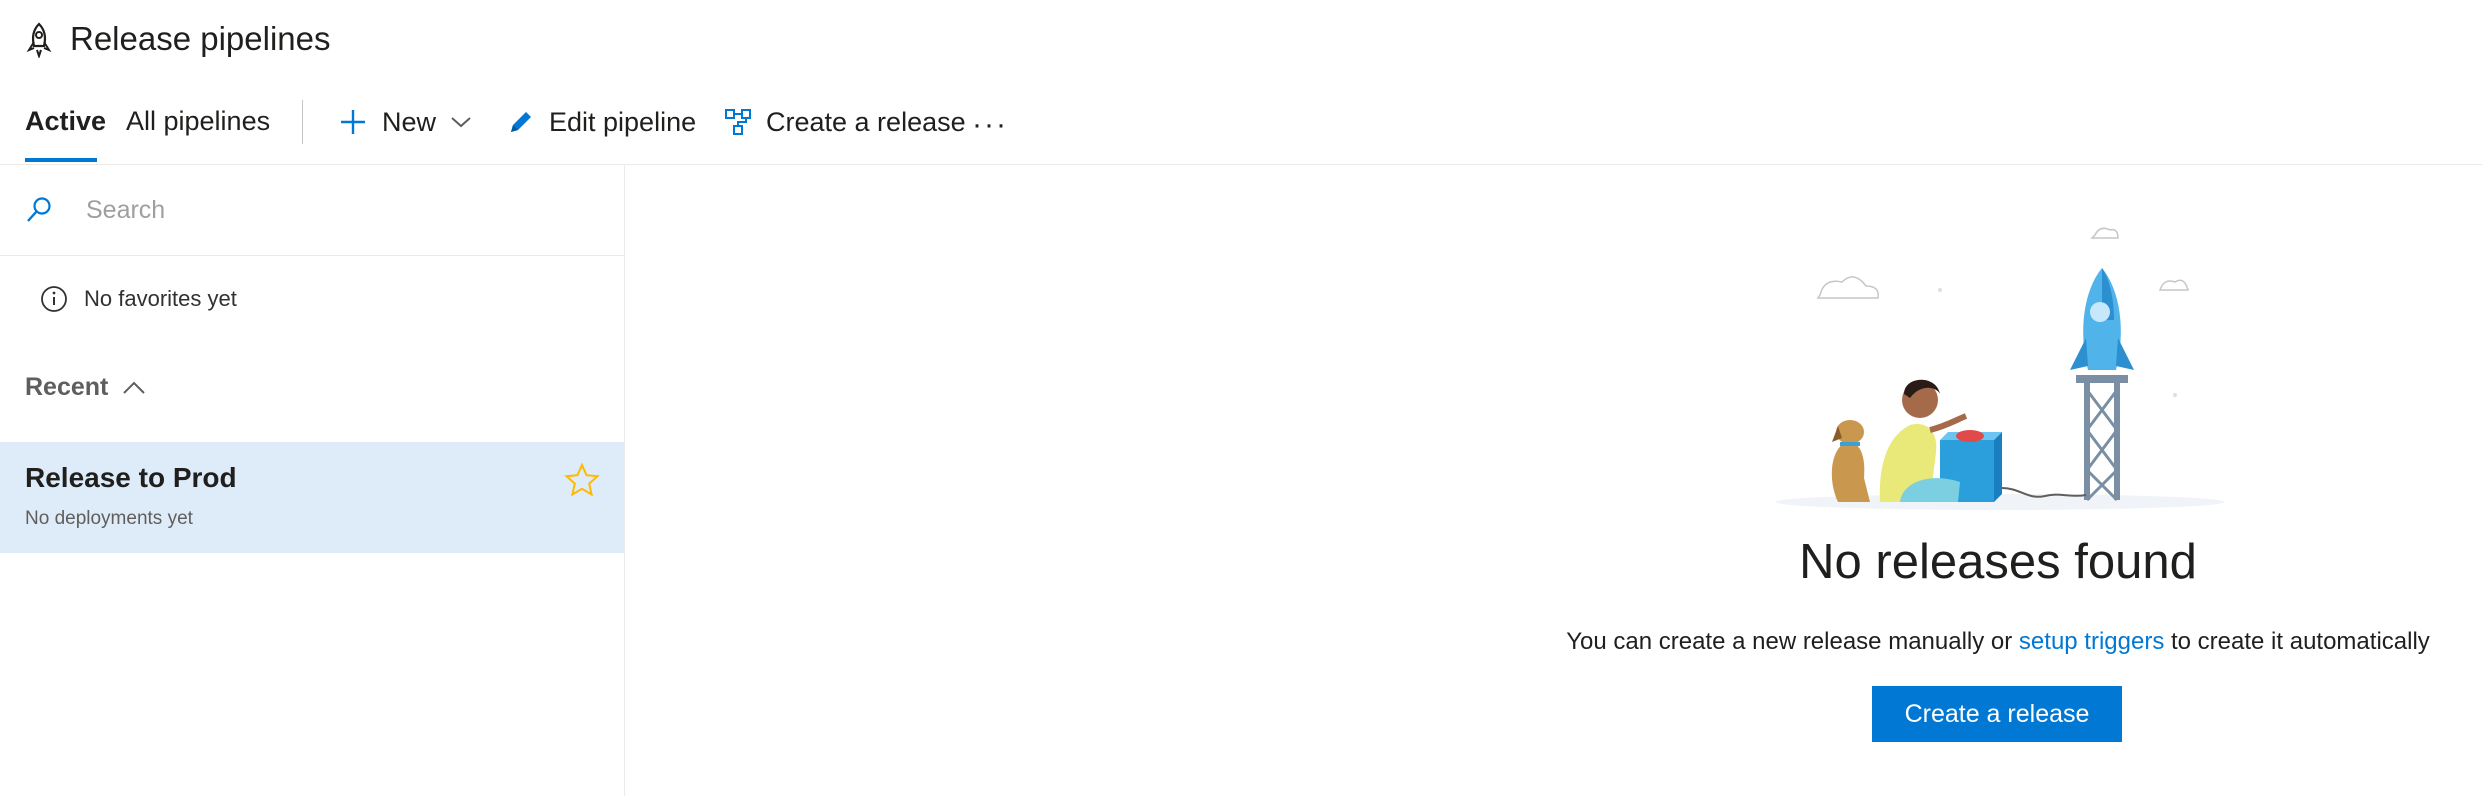 The image size is (2482, 796). What do you see at coordinates (738, 122) in the screenshot?
I see `release-icon` at bounding box center [738, 122].